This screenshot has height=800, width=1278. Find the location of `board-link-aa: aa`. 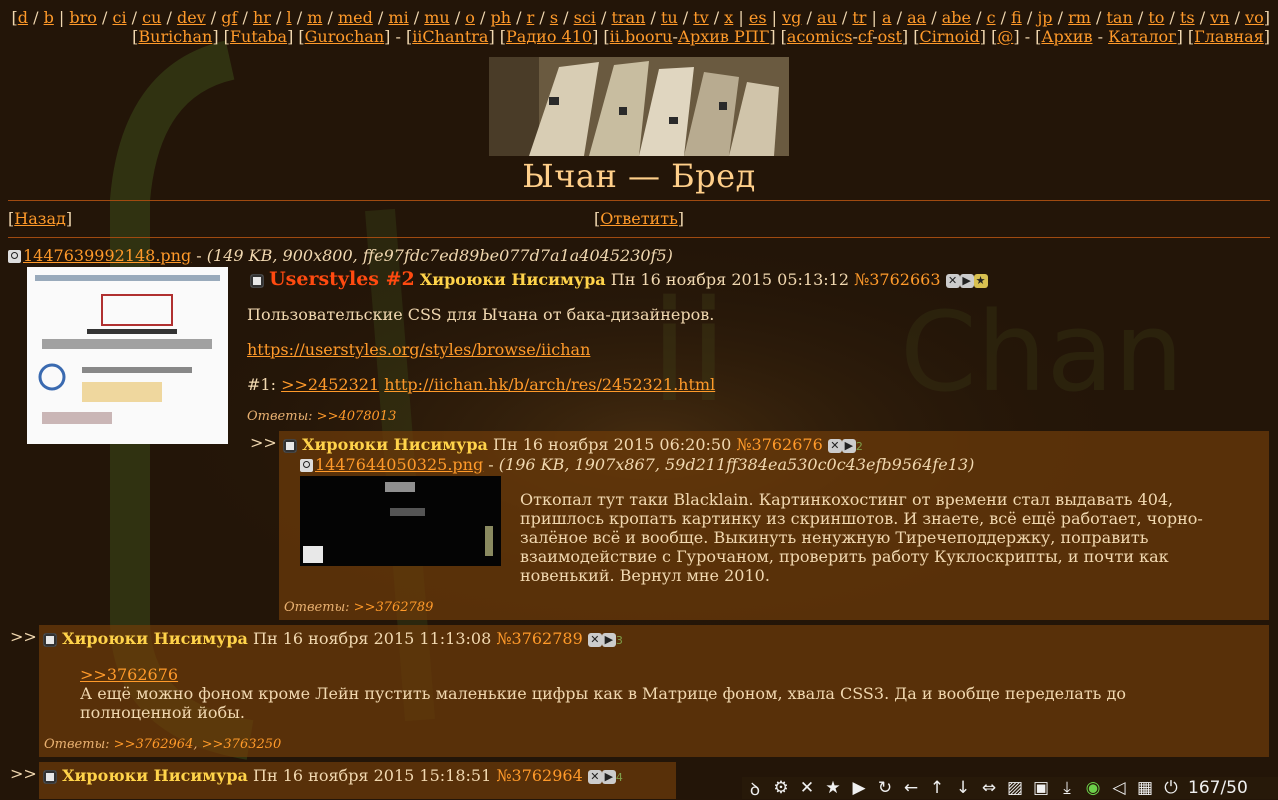

board-link-aa: aa is located at coordinates (916, 17).